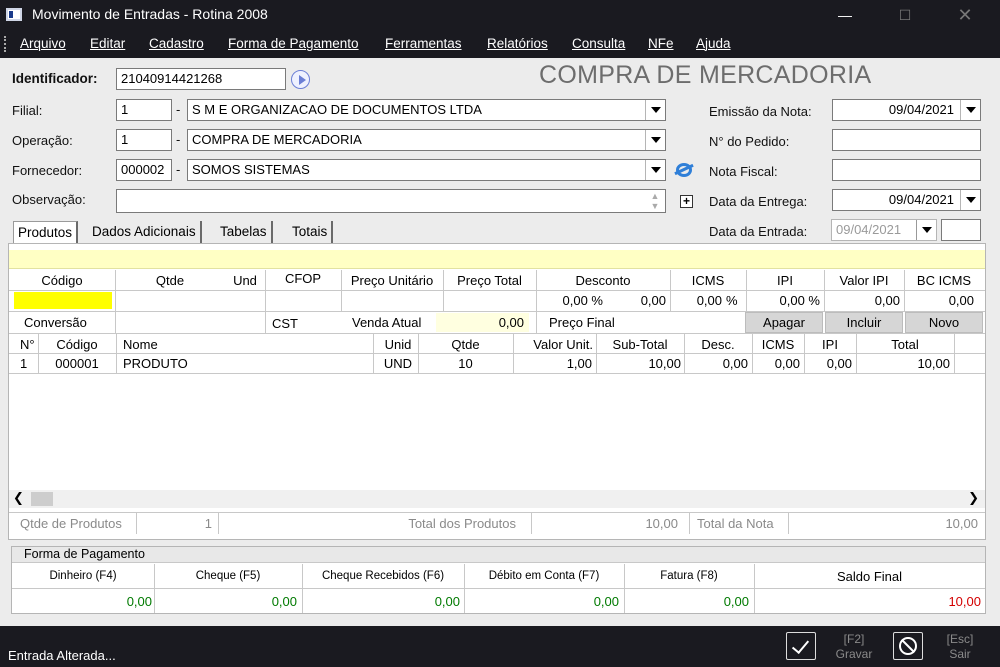 The height and width of the screenshot is (667, 1000). What do you see at coordinates (14, 14) in the screenshot?
I see `app-icon` at bounding box center [14, 14].